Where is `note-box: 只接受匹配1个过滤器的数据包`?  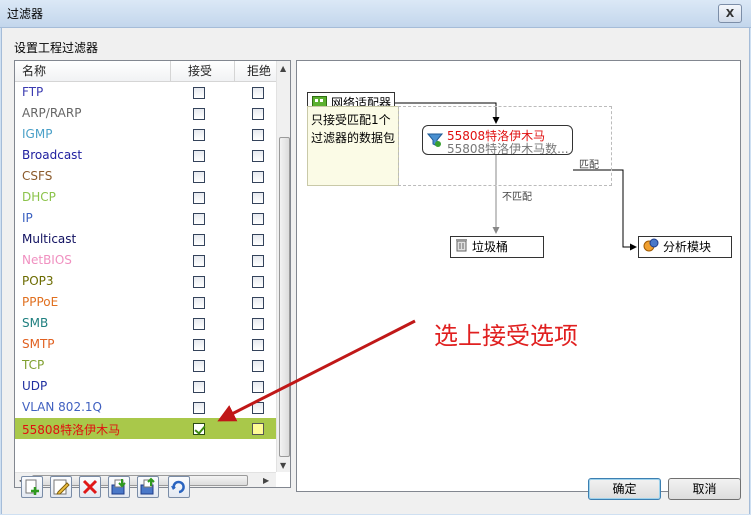
note-box: 只接受匹配1个过滤器的数据包 is located at coordinates (353, 146).